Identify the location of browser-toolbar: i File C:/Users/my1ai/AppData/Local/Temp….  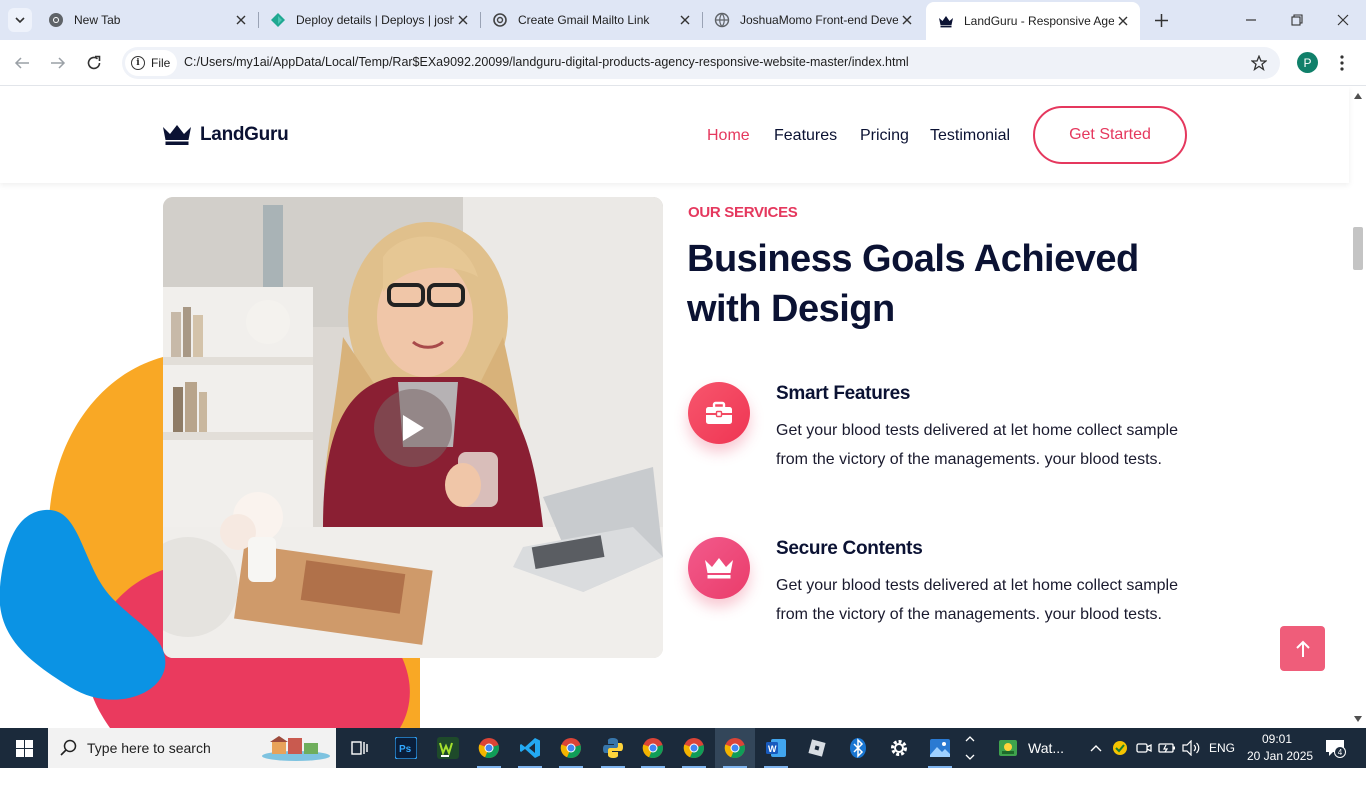
(683, 63).